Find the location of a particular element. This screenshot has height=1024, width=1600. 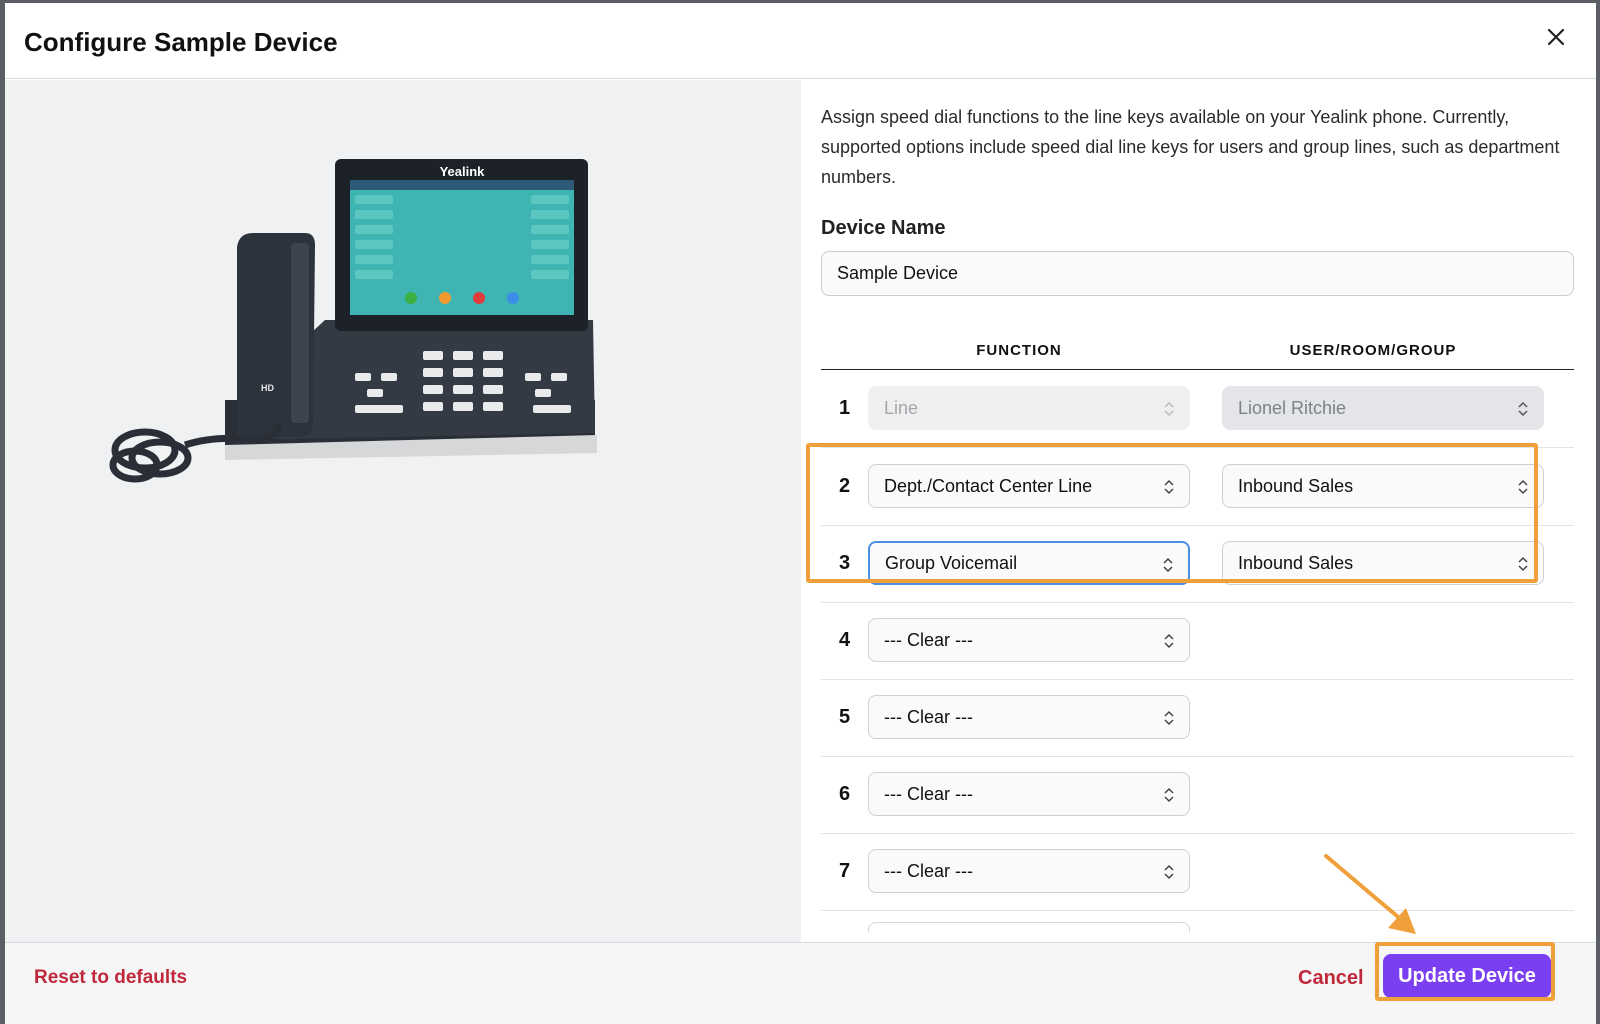

dialog-header: Configure Sample Device is located at coordinates (800, 41).